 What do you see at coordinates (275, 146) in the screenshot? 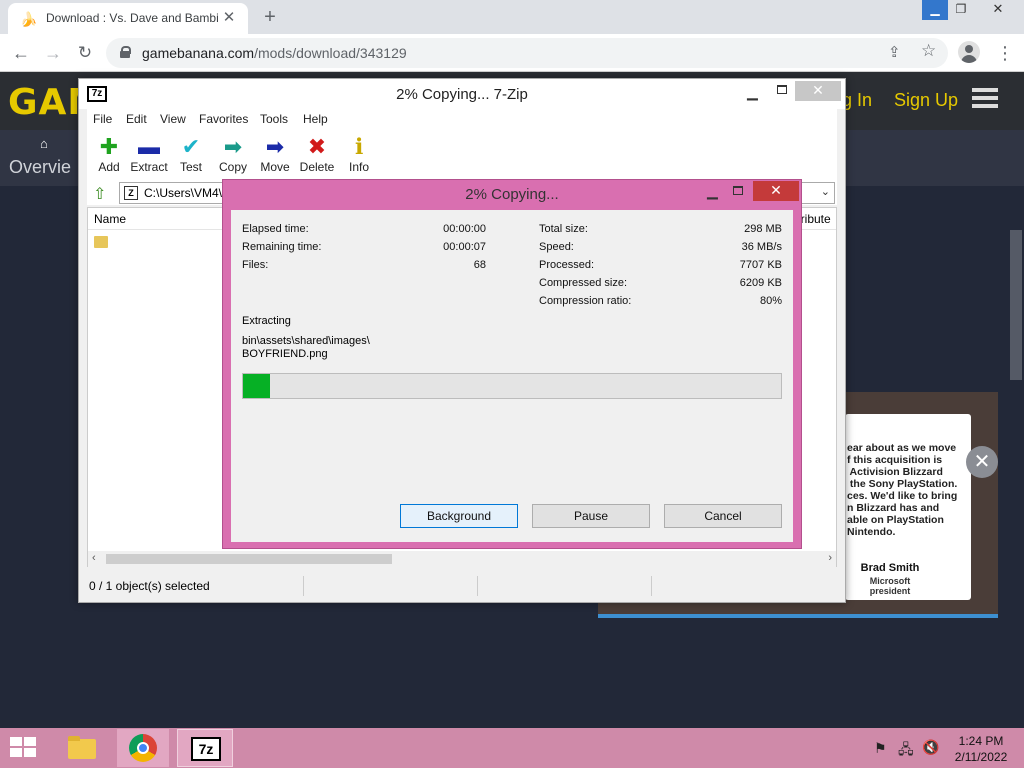
I see `move-arrow-icon: ➡` at bounding box center [275, 146].